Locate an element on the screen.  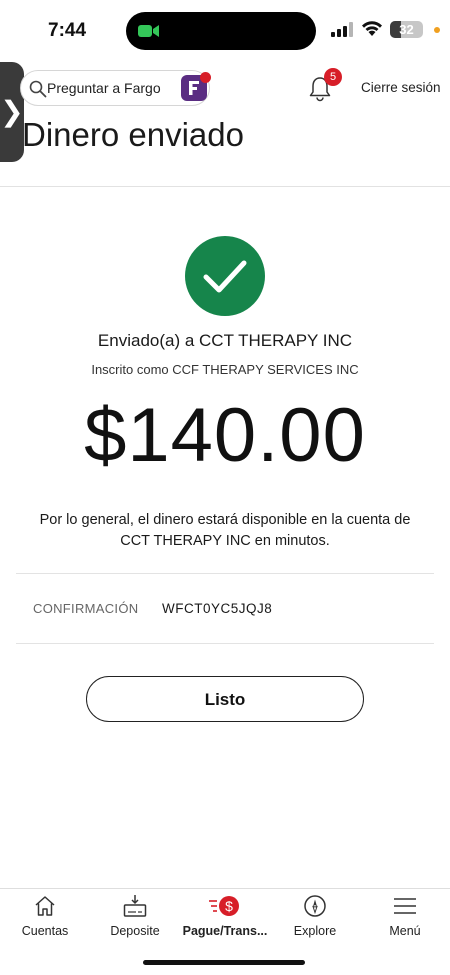
privacy-indicator-dot is located at coordinates (437, 30).